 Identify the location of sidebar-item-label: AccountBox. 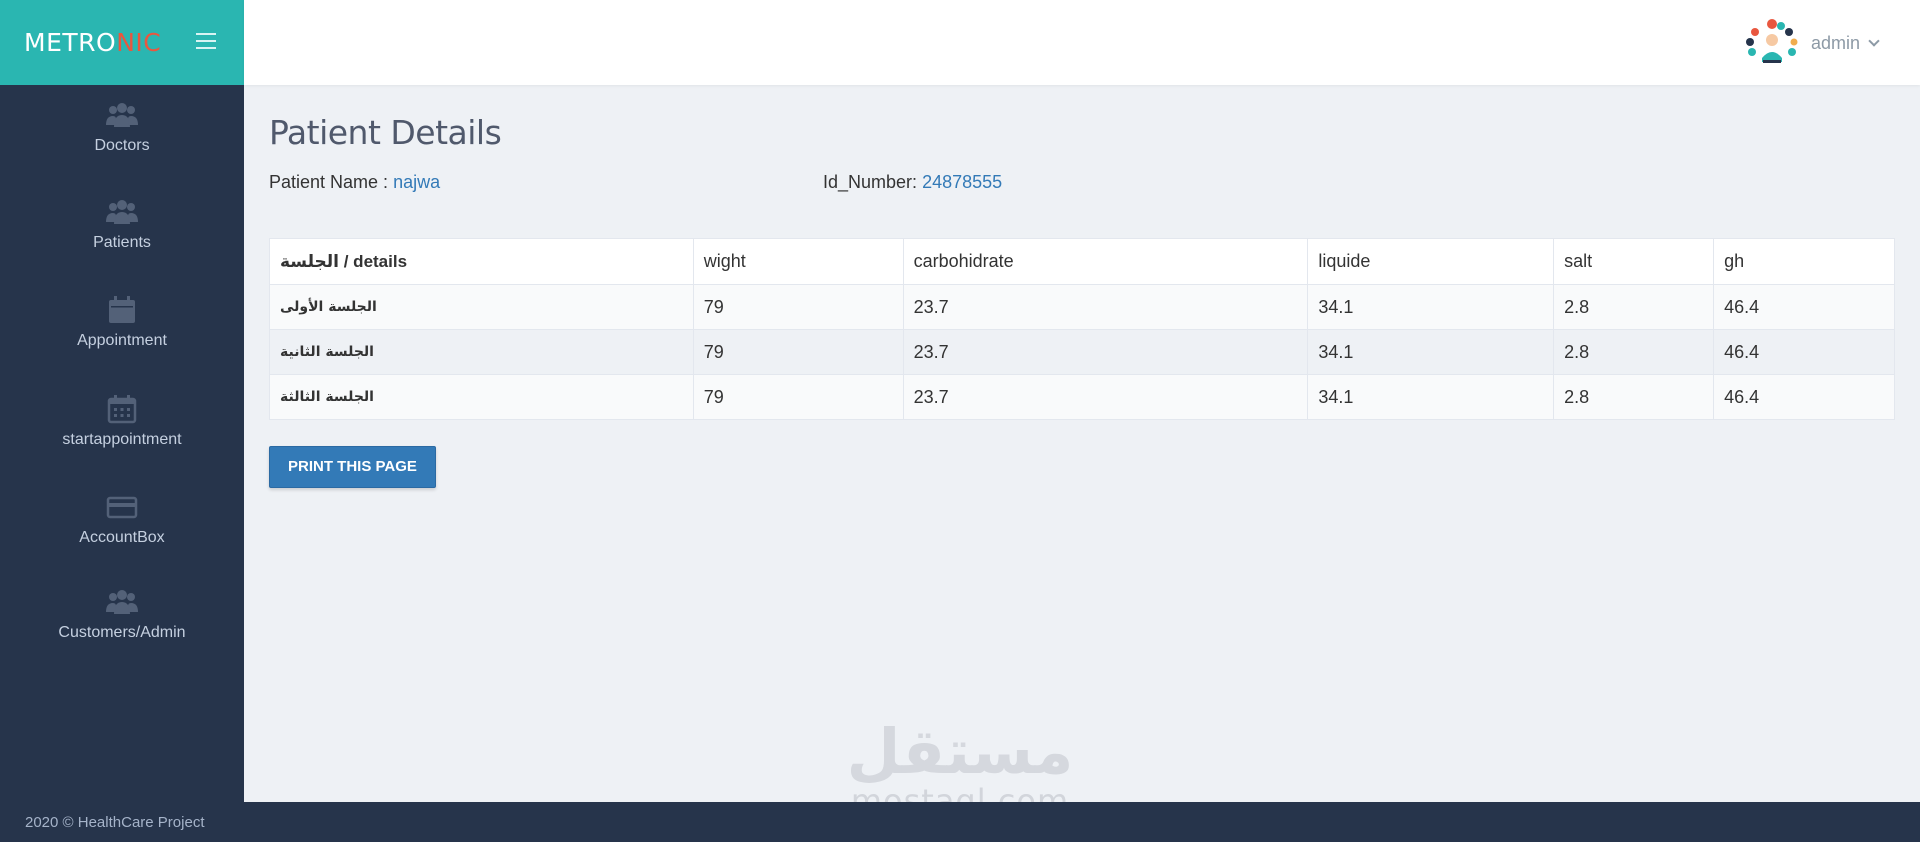
(122, 537).